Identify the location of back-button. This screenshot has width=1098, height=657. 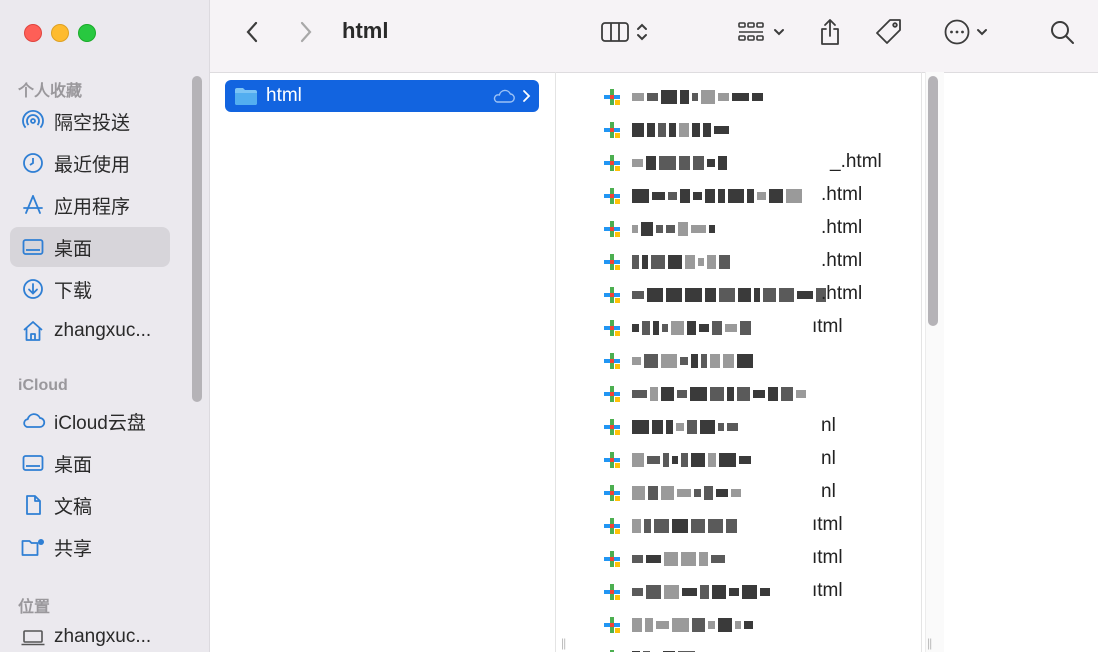
(252, 32).